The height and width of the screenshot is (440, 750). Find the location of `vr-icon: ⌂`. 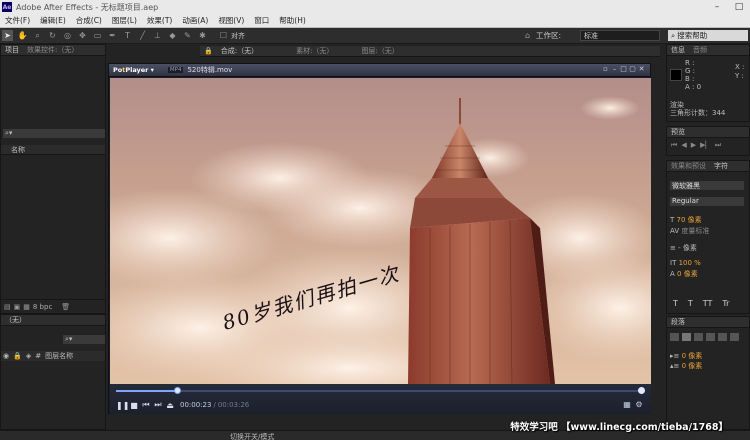

vr-icon: ⌂ is located at coordinates (527, 35).